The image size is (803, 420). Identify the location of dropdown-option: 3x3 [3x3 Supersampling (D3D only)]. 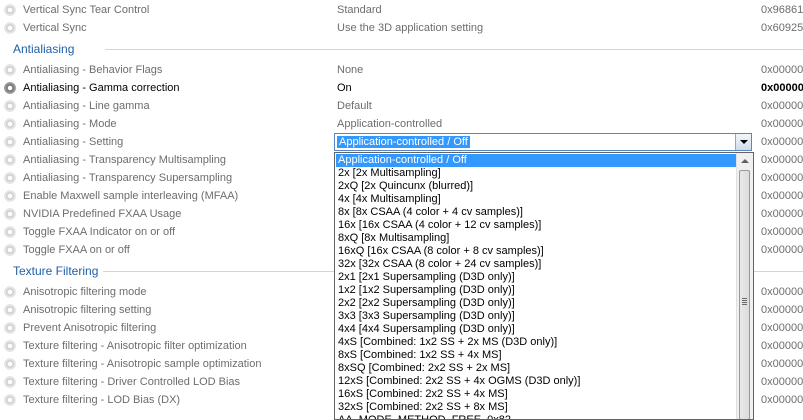
(536, 316).